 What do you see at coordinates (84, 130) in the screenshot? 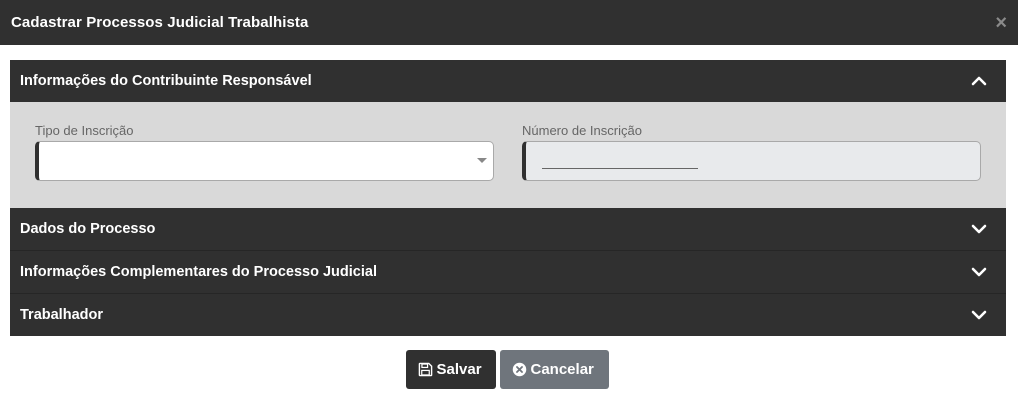
I see `tipo-inscricao-label: Tipo de Inscrição` at bounding box center [84, 130].